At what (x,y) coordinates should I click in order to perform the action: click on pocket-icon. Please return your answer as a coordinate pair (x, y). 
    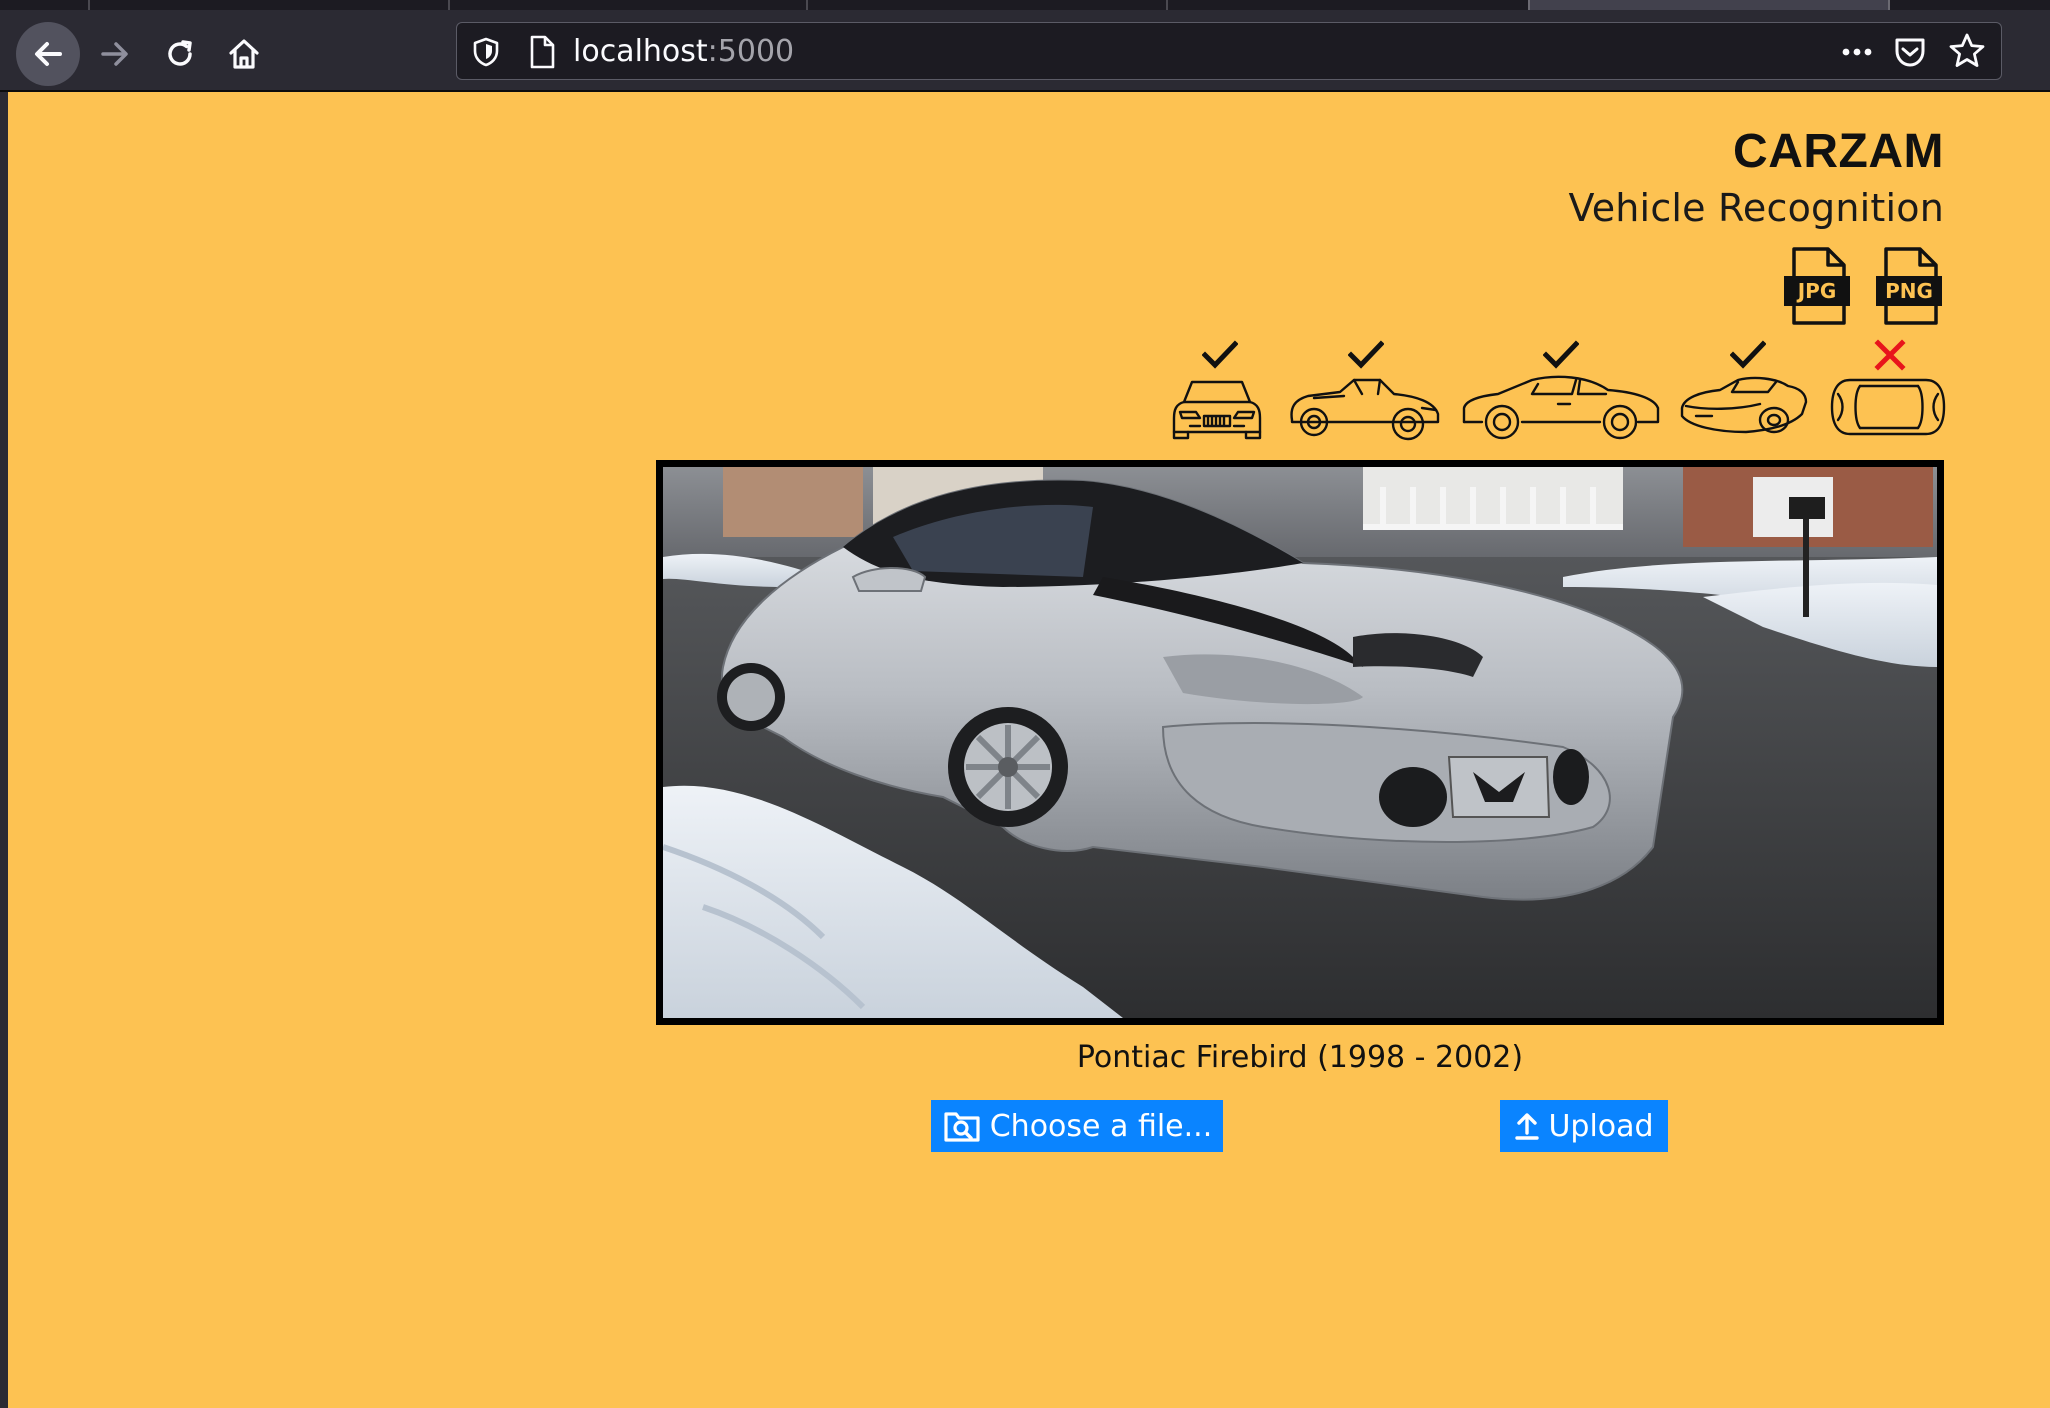
    Looking at the image, I should click on (1910, 52).